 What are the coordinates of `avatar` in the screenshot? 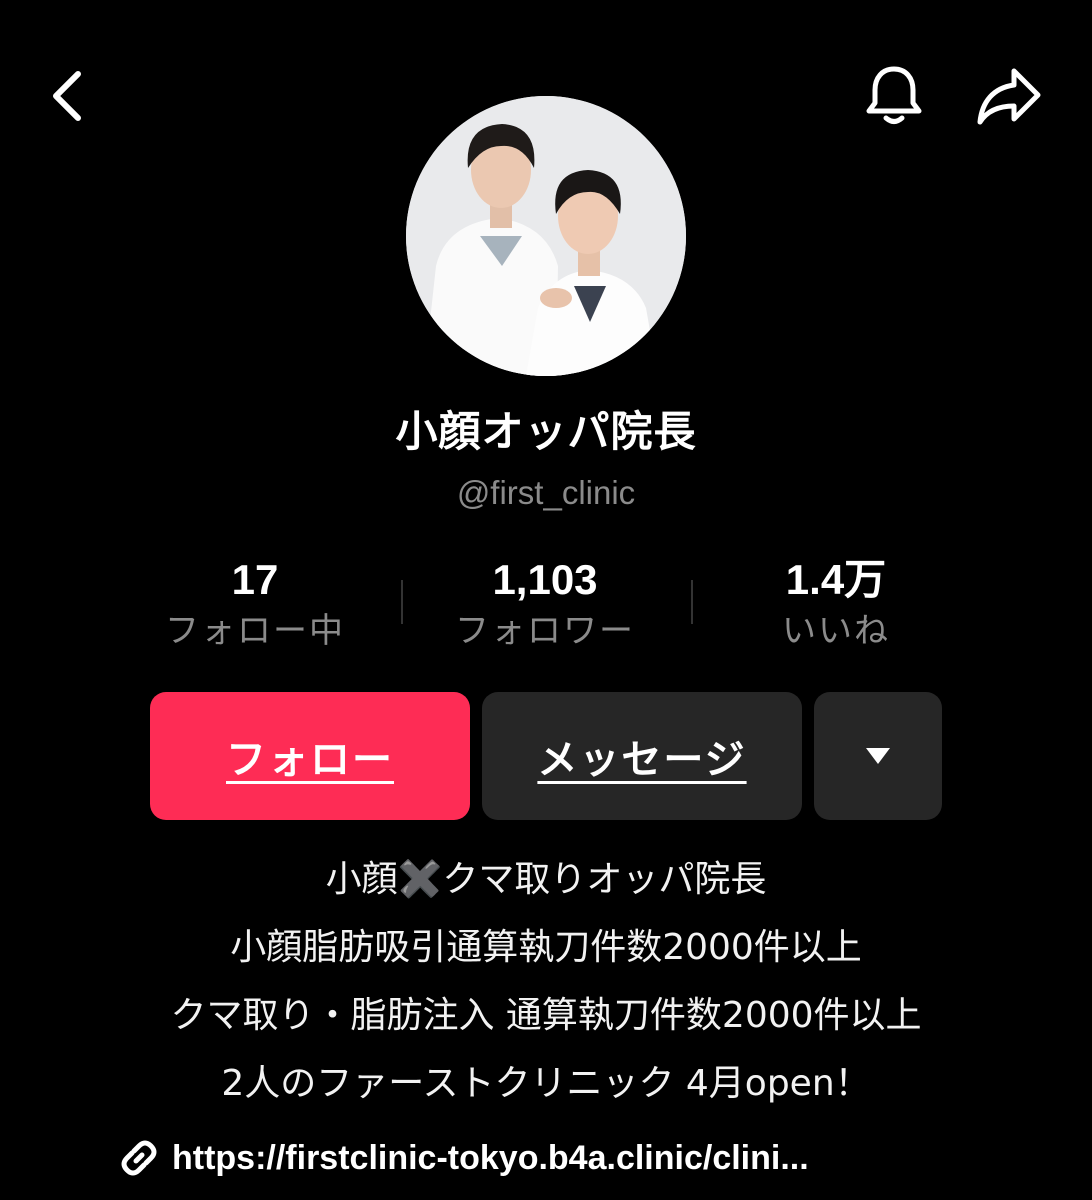 It's located at (546, 236).